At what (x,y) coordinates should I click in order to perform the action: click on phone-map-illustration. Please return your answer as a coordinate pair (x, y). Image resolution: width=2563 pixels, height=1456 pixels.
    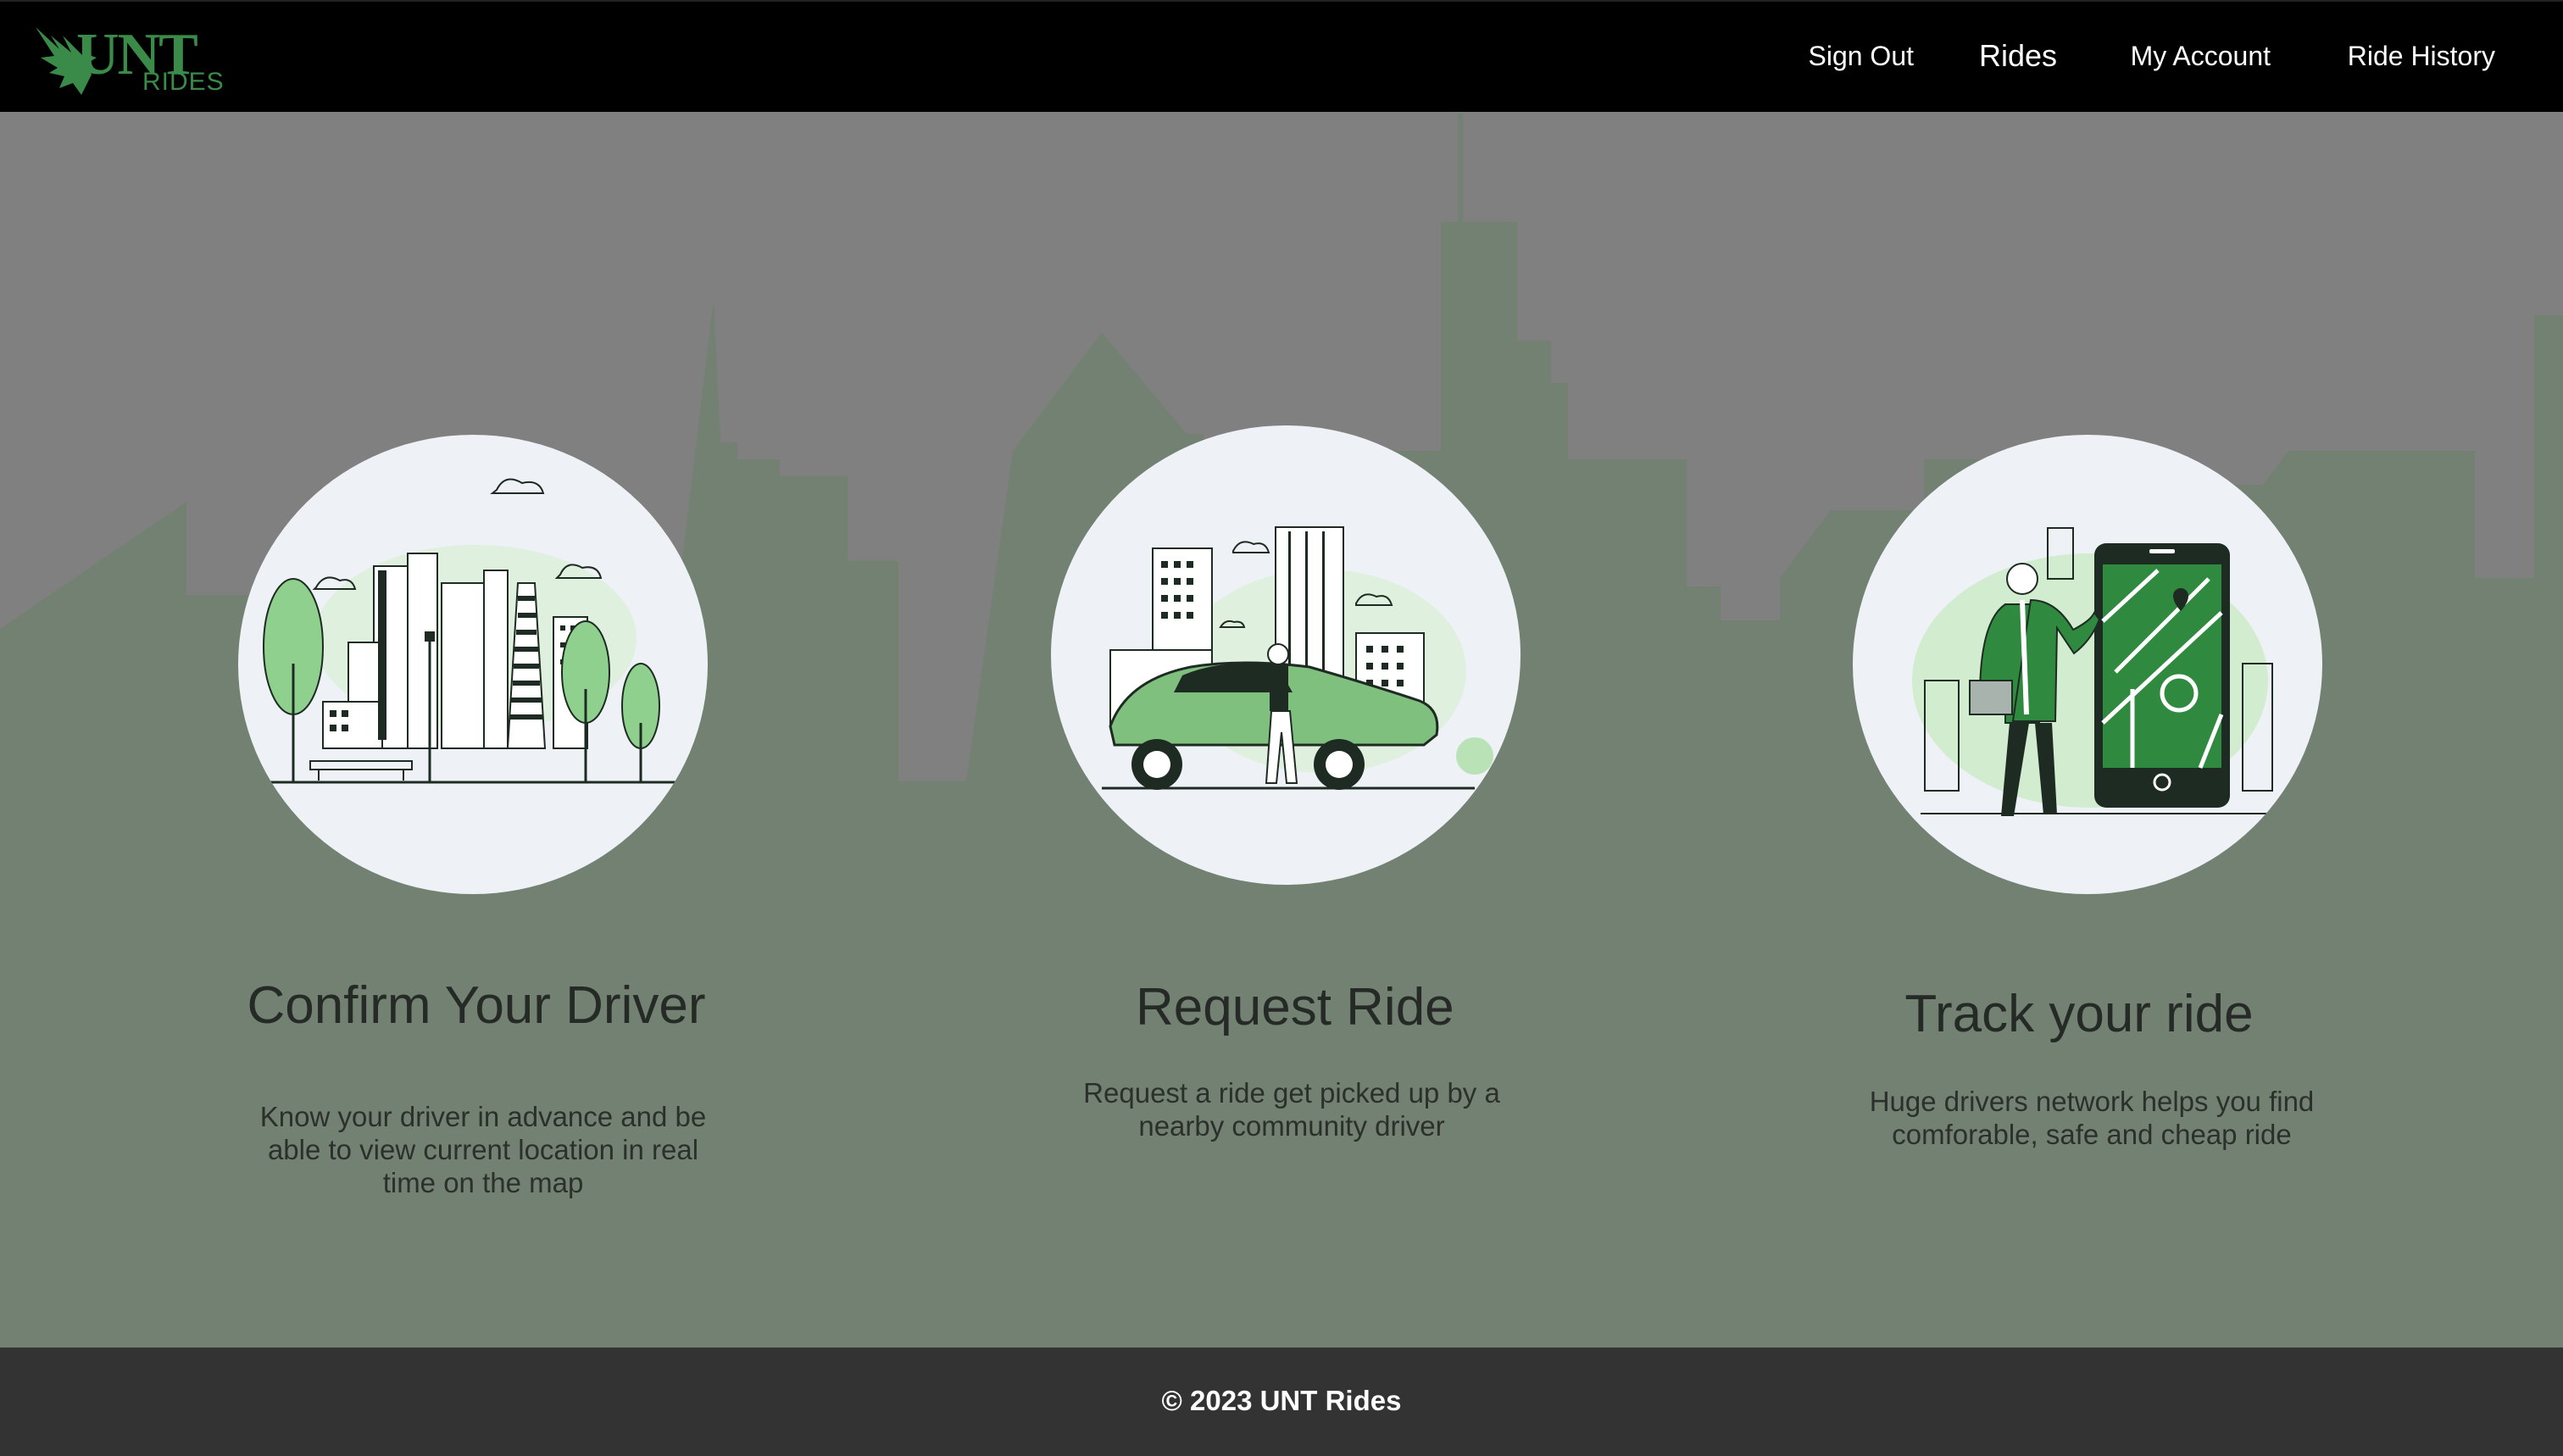
    Looking at the image, I should click on (2087, 665).